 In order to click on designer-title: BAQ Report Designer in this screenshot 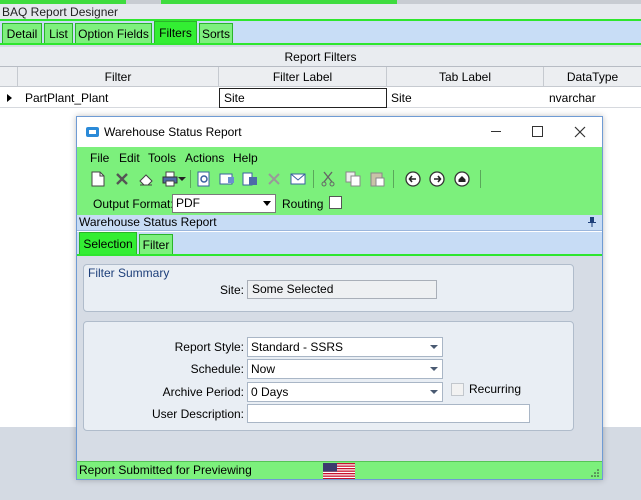, I will do `click(320, 12)`.